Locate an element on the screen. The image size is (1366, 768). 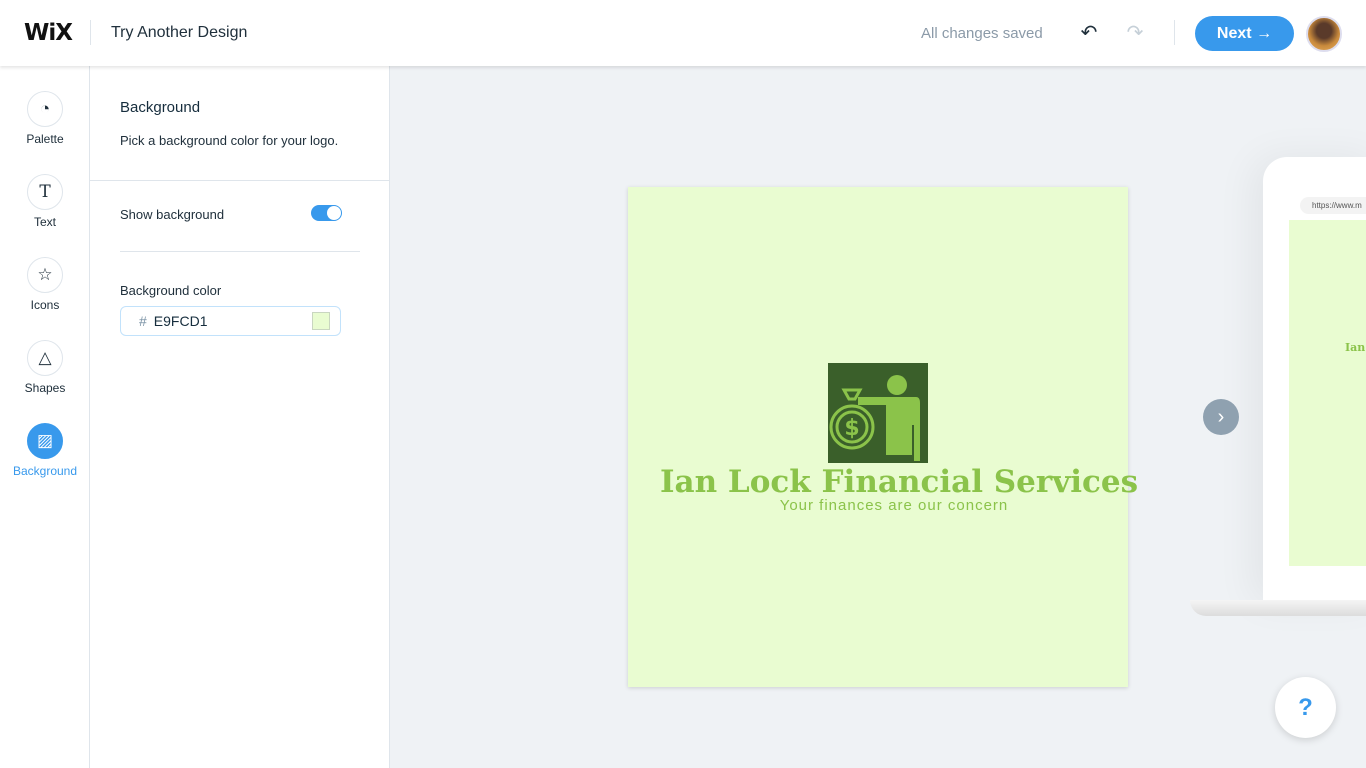
rail-label: Palette is located at coordinates (45, 139).